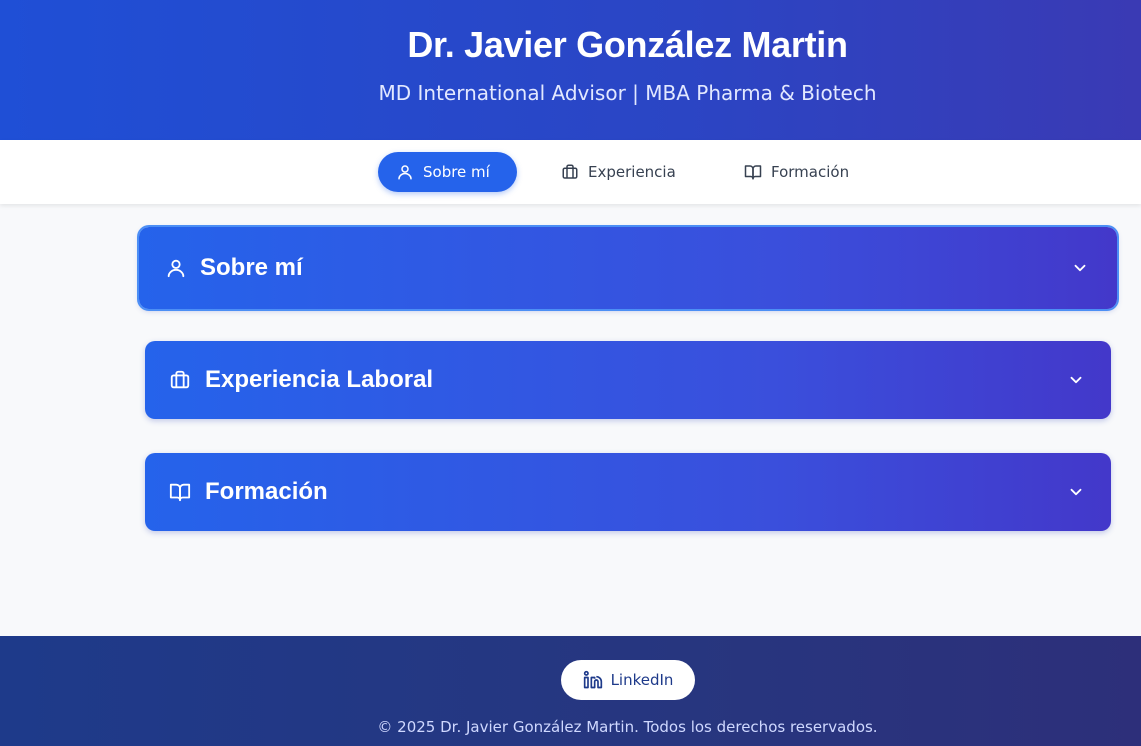 The width and height of the screenshot is (1141, 746). What do you see at coordinates (319, 379) in the screenshot?
I see `section-title: Experiencia Laboral` at bounding box center [319, 379].